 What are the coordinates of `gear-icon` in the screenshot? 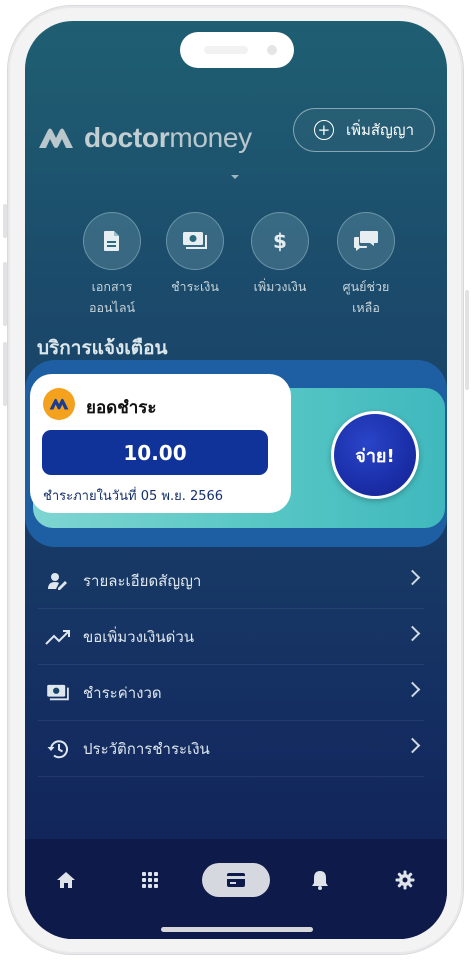 It's located at (405, 880).